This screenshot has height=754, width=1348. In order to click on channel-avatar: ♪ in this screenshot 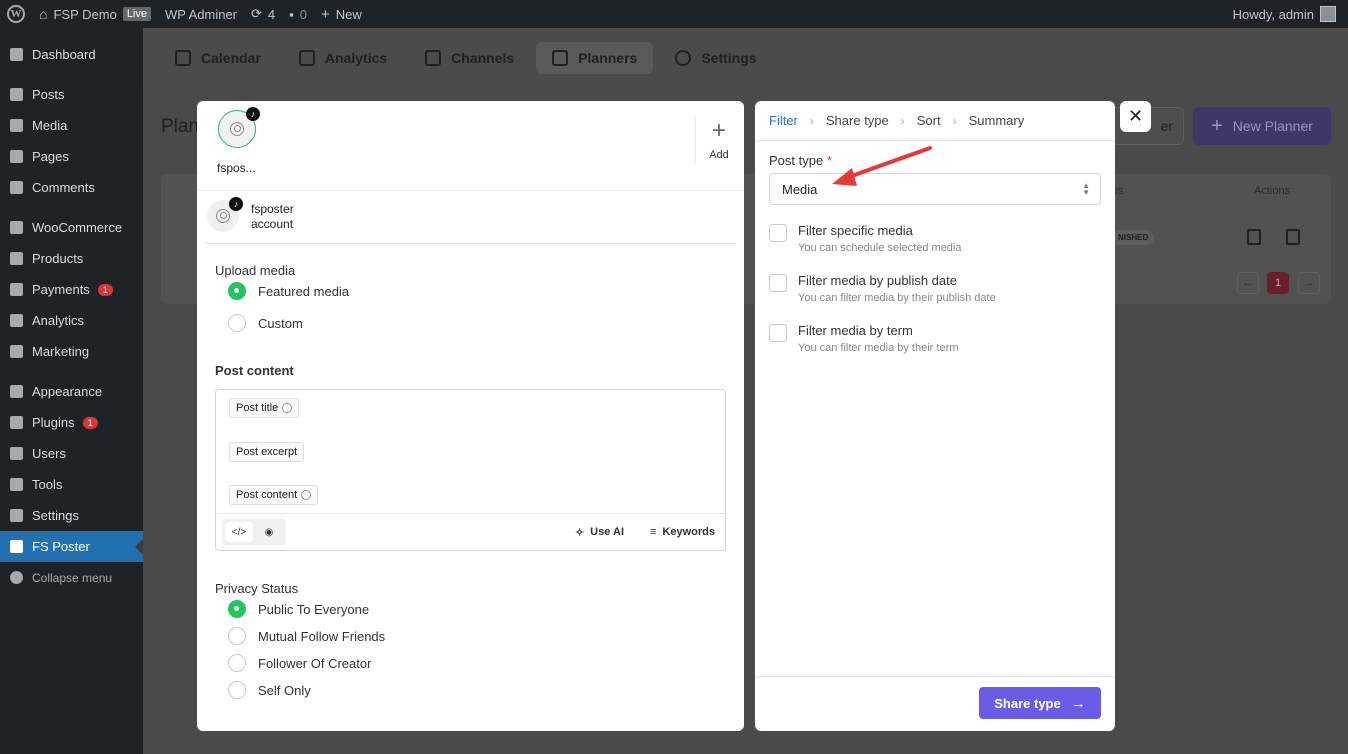, I will do `click(239, 127)`.